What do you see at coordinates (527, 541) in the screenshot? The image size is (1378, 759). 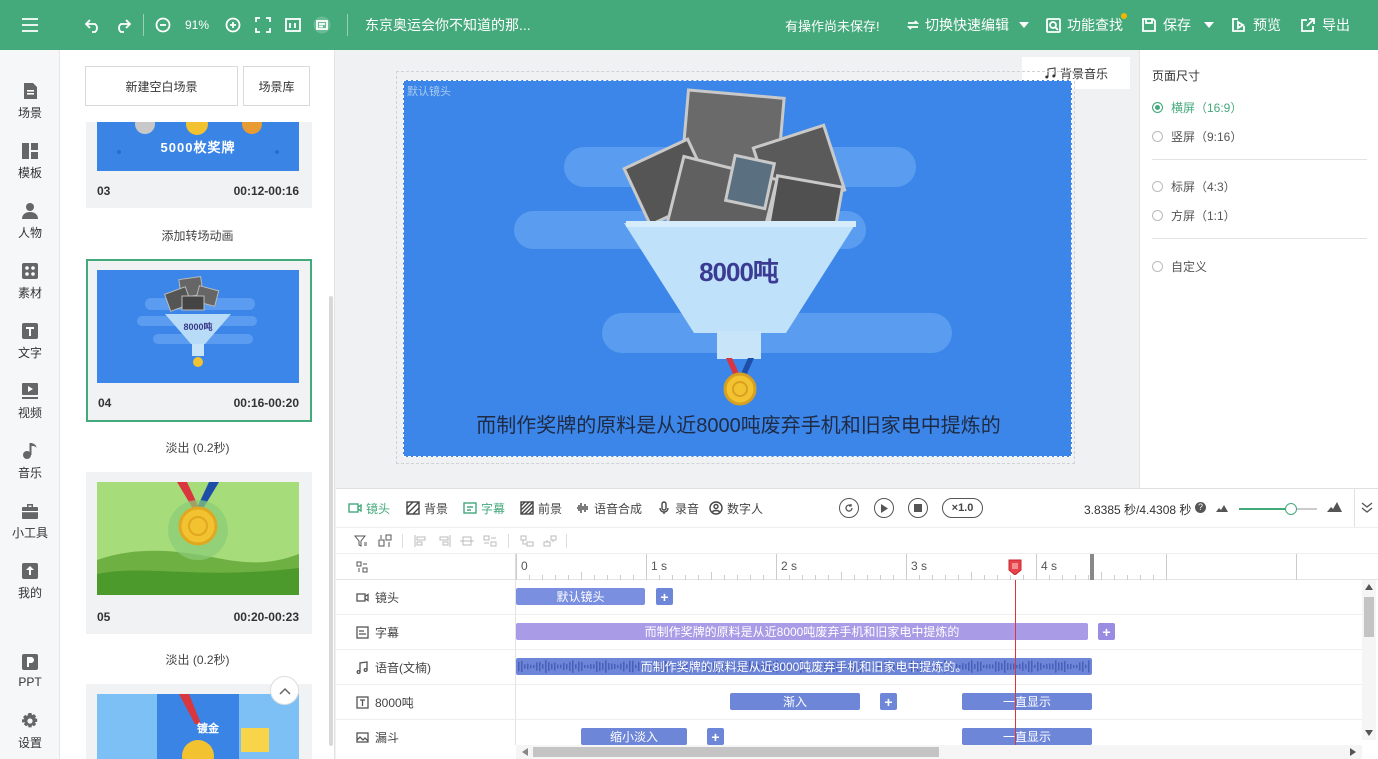 I see `group-icon` at bounding box center [527, 541].